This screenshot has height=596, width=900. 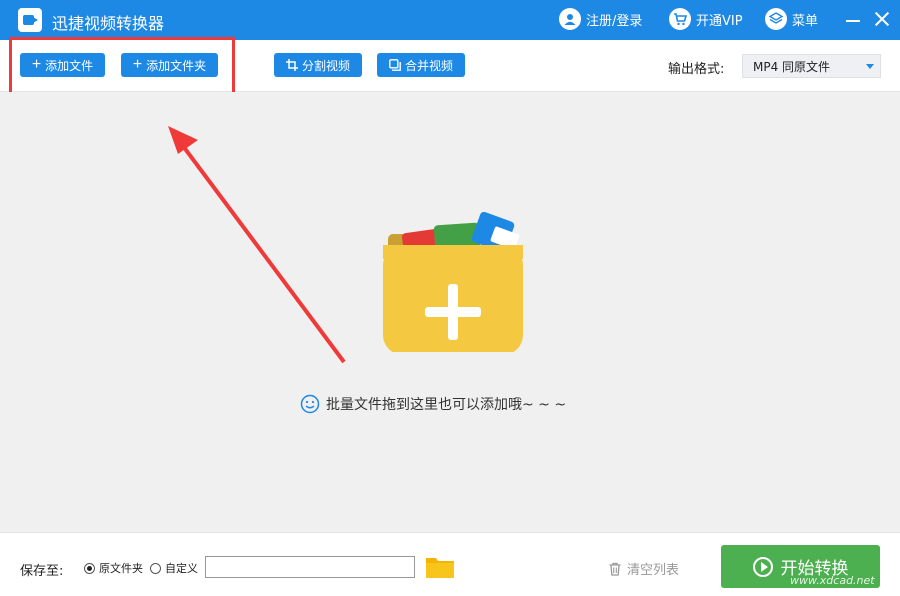 What do you see at coordinates (570, 19) in the screenshot?
I see `user-icon` at bounding box center [570, 19].